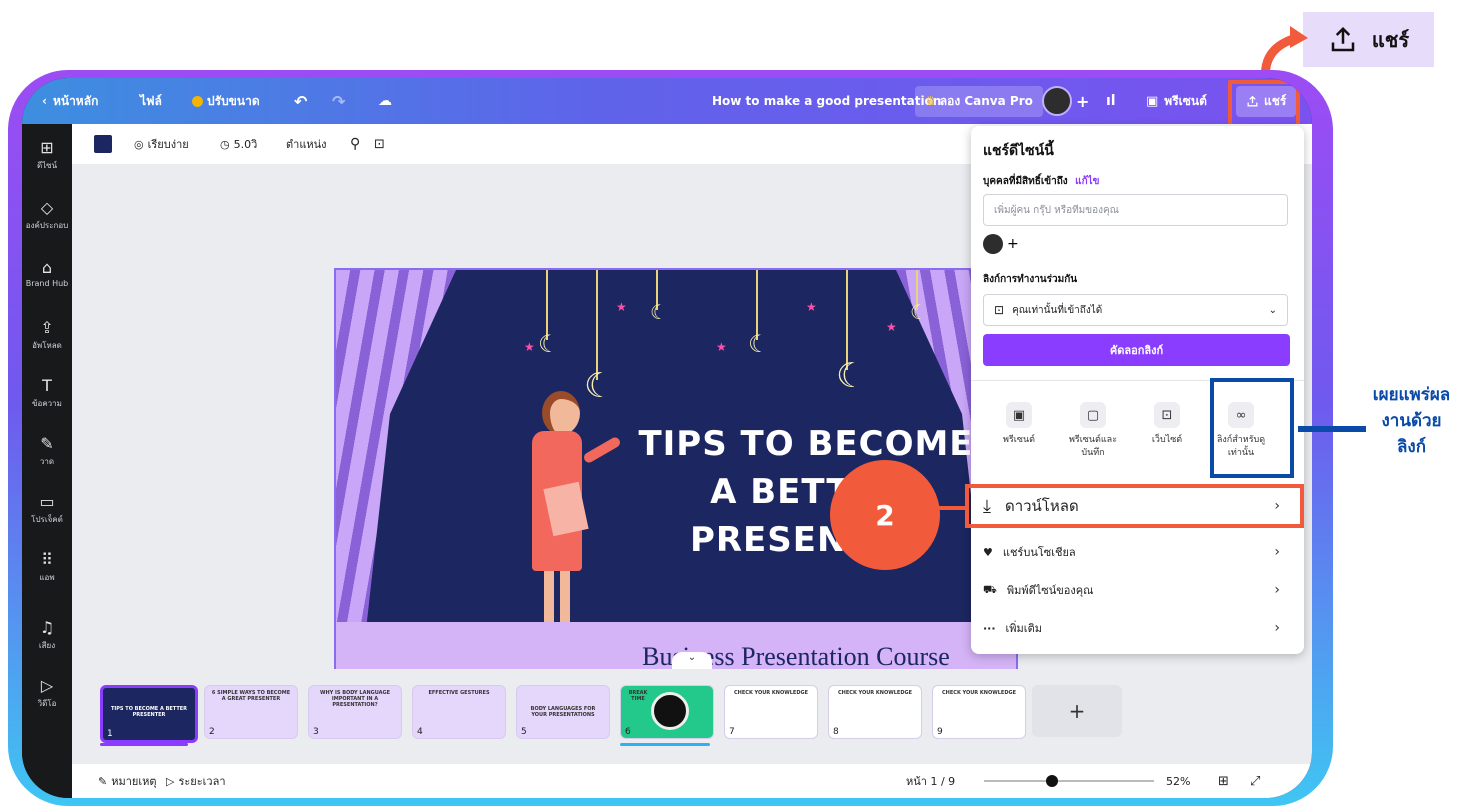 The height and width of the screenshot is (808, 1471). Describe the element at coordinates (197, 101) in the screenshot. I see `crown-icon` at that location.